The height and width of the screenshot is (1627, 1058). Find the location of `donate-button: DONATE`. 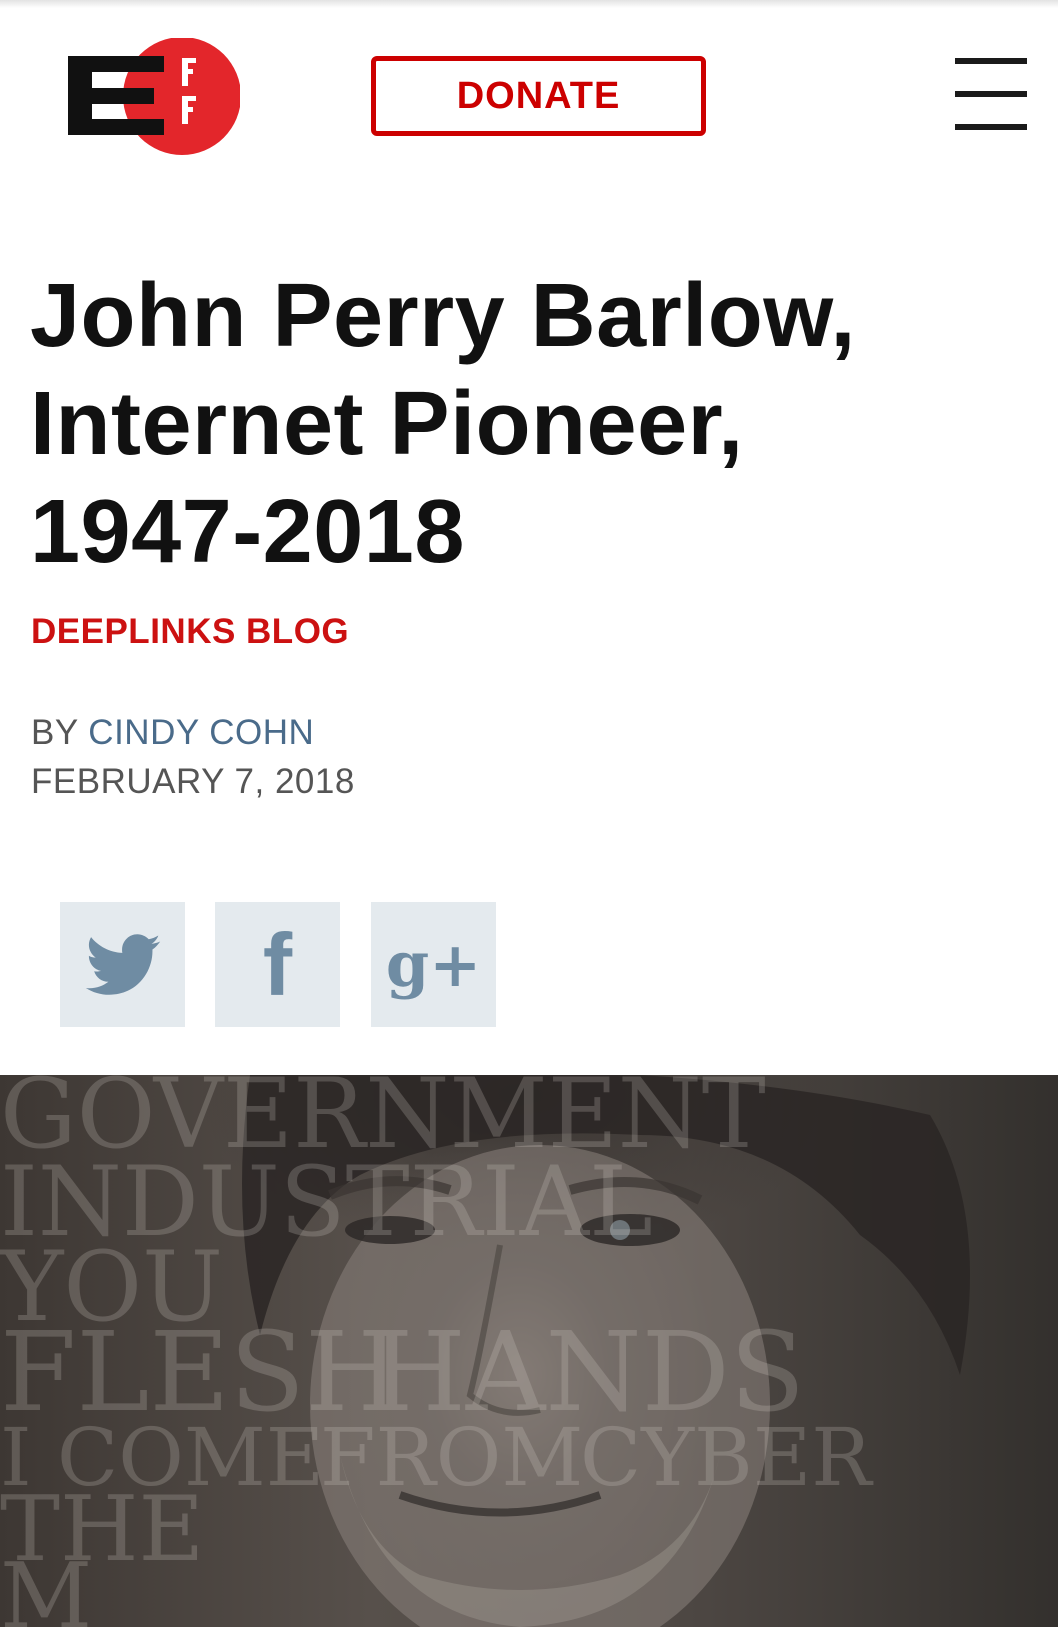

donate-button: DONATE is located at coordinates (538, 96).